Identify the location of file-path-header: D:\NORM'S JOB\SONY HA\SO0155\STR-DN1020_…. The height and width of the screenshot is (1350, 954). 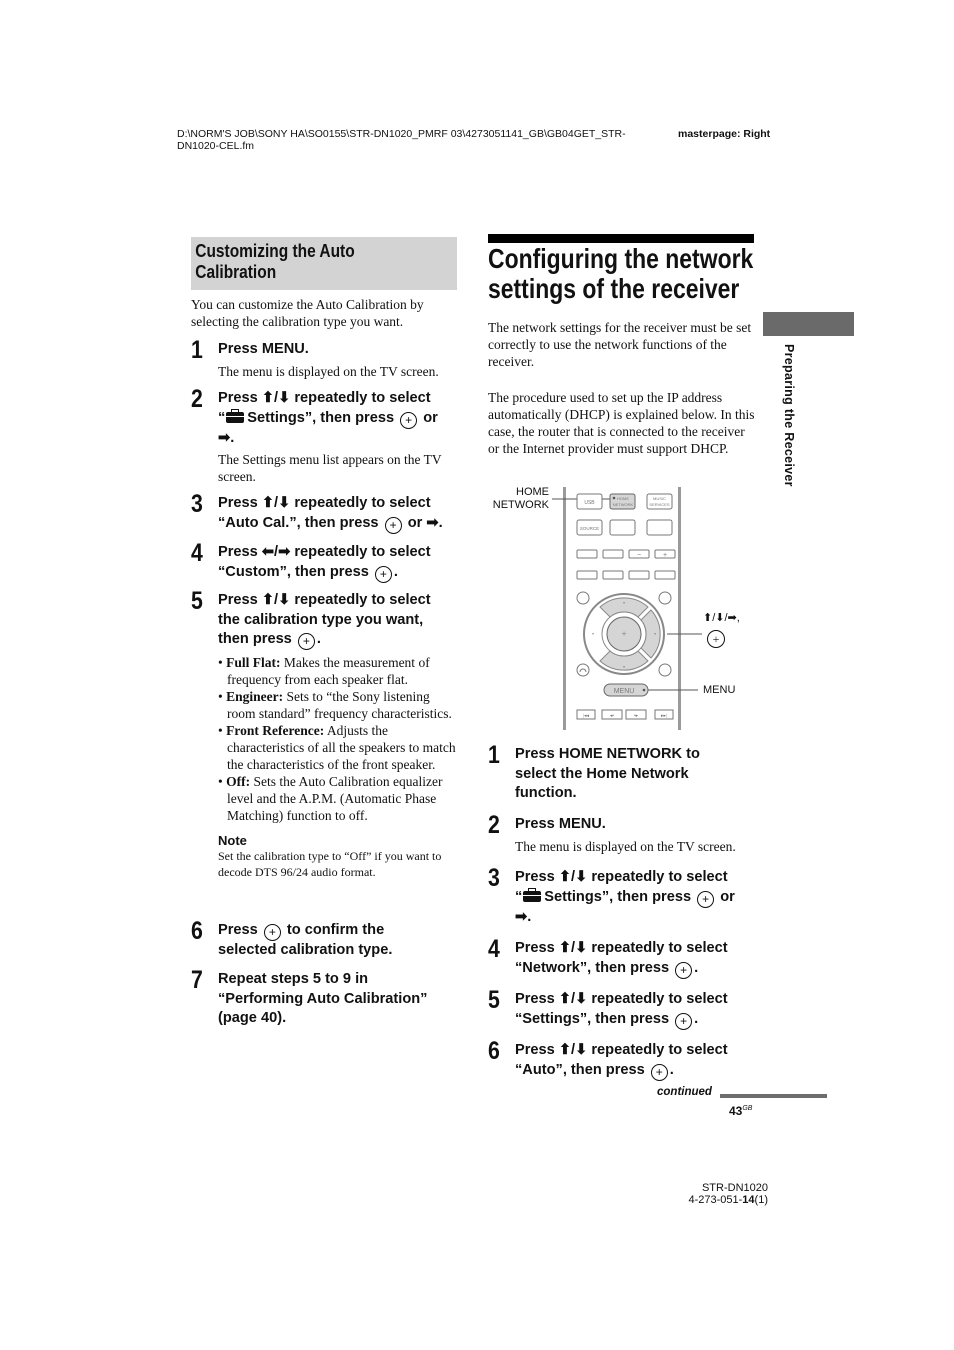
(401, 140).